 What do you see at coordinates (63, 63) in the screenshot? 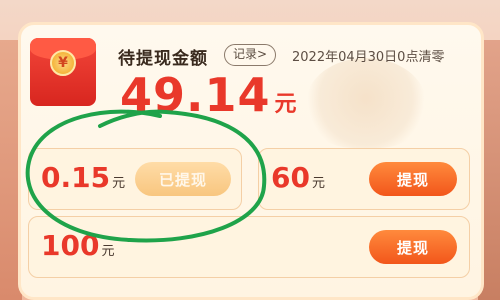
I see `coin-icon: ¥` at bounding box center [63, 63].